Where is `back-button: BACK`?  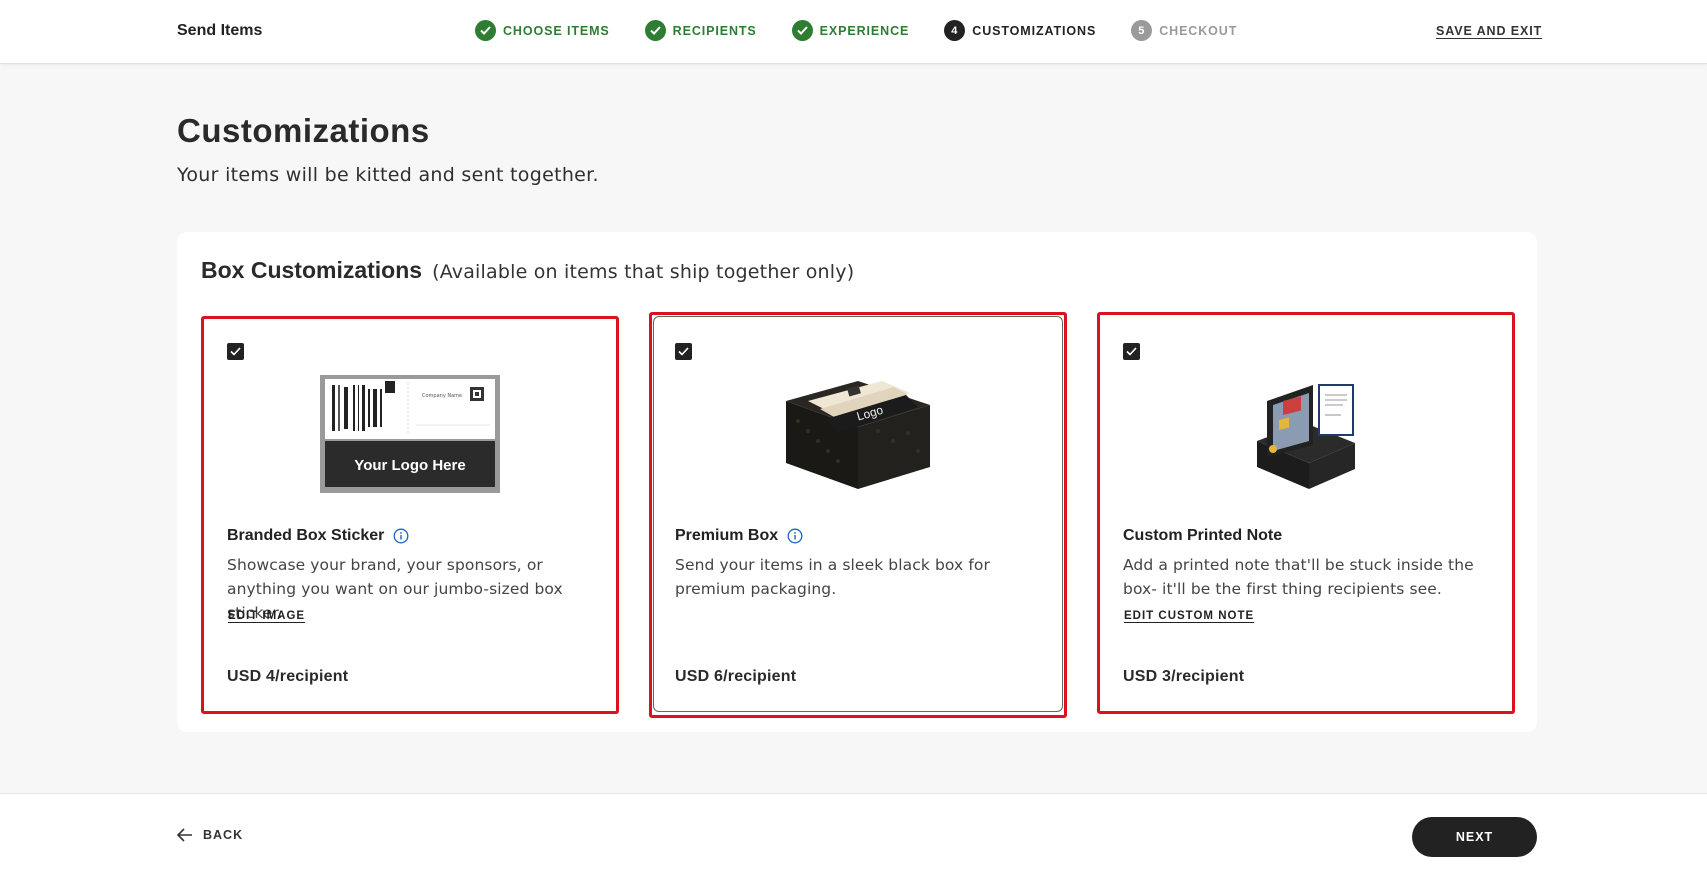
back-button: BACK is located at coordinates (210, 835).